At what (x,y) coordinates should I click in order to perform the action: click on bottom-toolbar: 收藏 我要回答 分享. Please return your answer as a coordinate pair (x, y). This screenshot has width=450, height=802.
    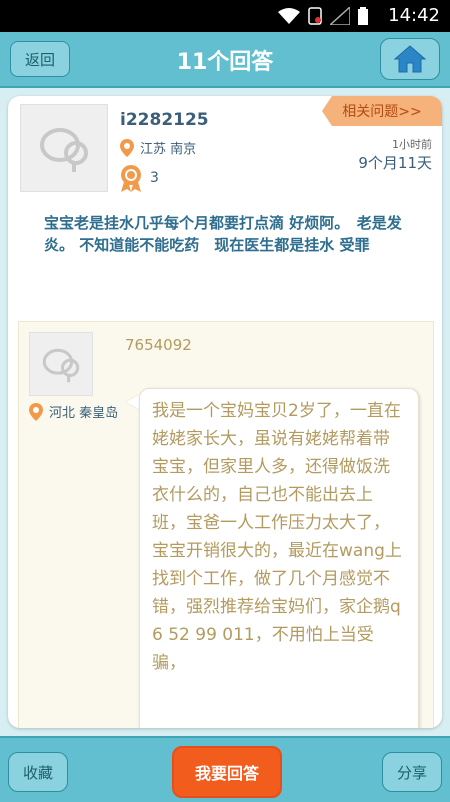
    Looking at the image, I should click on (225, 769).